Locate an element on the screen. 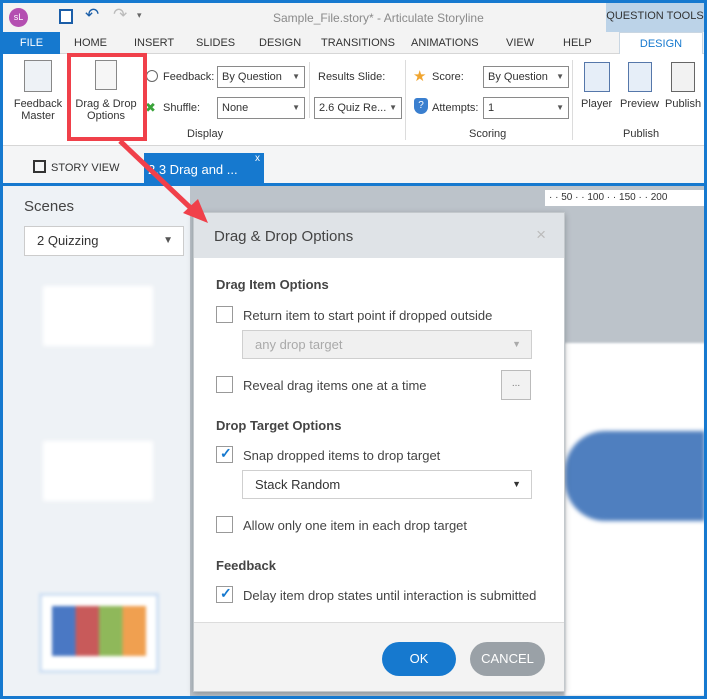 The width and height of the screenshot is (707, 699). annotation-arrow is located at coordinates (163, 181).